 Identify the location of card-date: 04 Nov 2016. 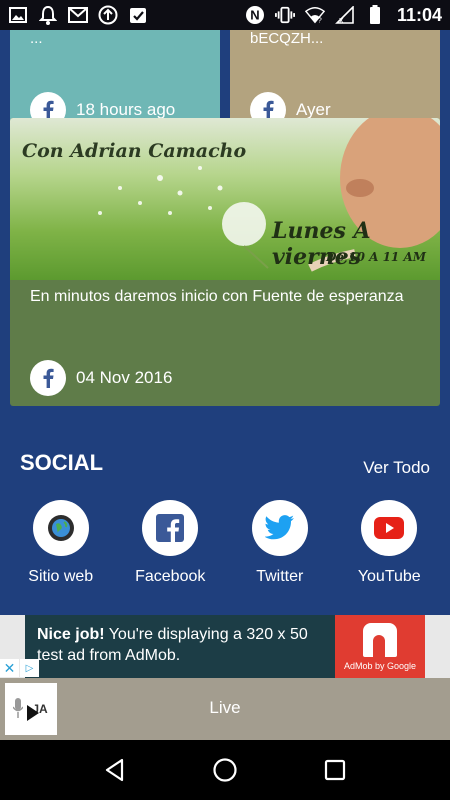
(124, 377).